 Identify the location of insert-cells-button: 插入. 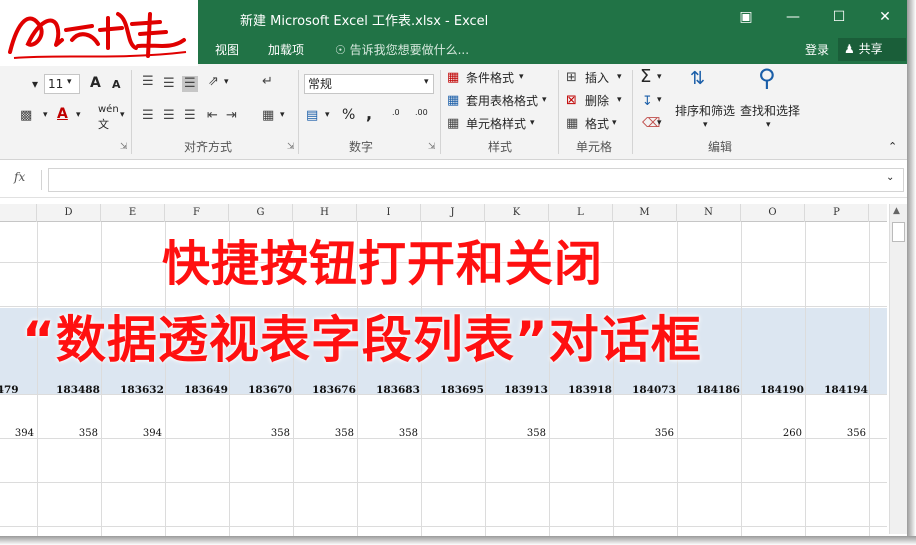
(597, 77).